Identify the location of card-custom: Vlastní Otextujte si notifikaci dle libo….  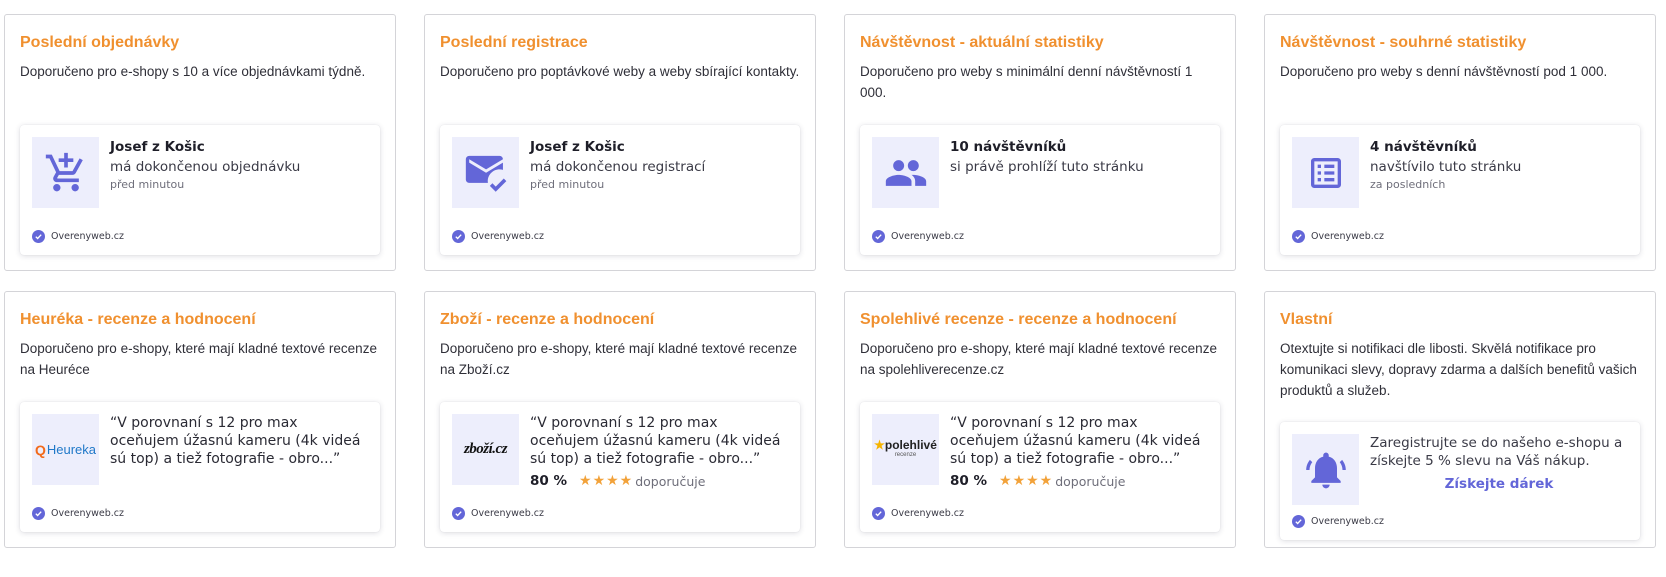
(1460, 419).